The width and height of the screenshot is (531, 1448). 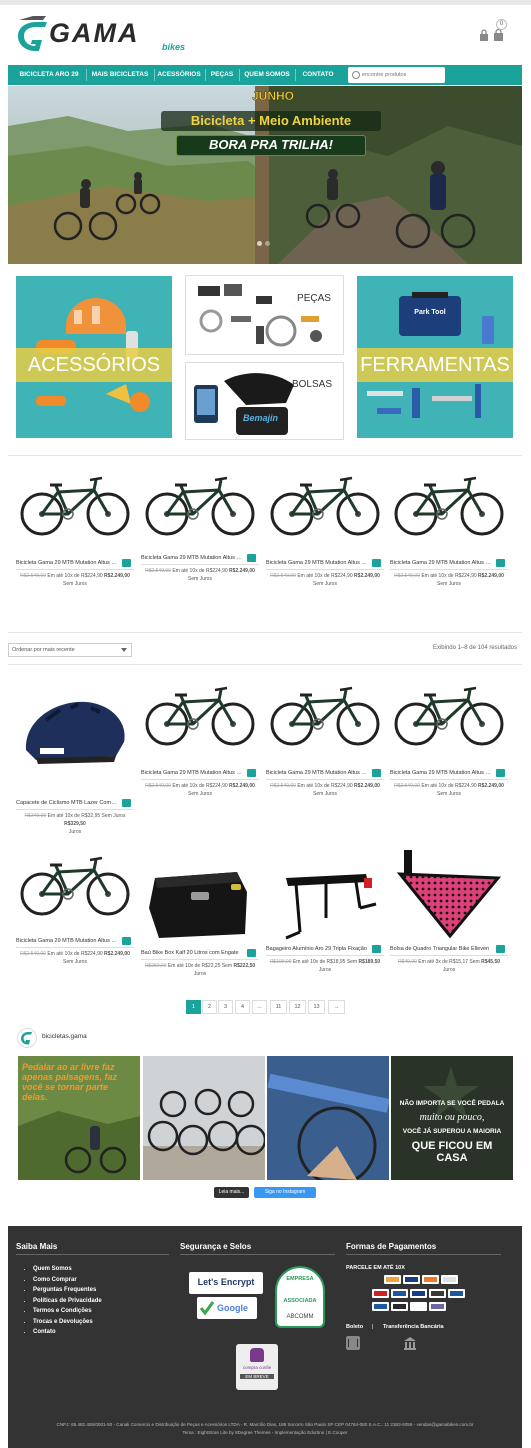 What do you see at coordinates (67, 1332) in the screenshot?
I see `footer-link-contato: Contato` at bounding box center [67, 1332].